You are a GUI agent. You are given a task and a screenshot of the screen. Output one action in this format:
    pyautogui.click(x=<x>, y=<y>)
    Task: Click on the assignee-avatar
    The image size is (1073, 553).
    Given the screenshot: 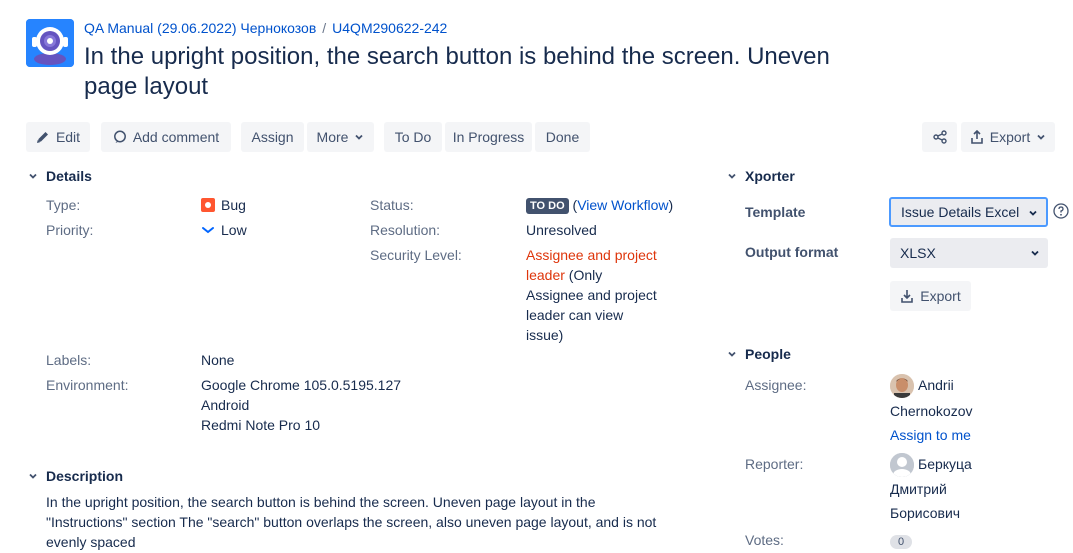 What is the action you would take?
    pyautogui.click(x=902, y=386)
    